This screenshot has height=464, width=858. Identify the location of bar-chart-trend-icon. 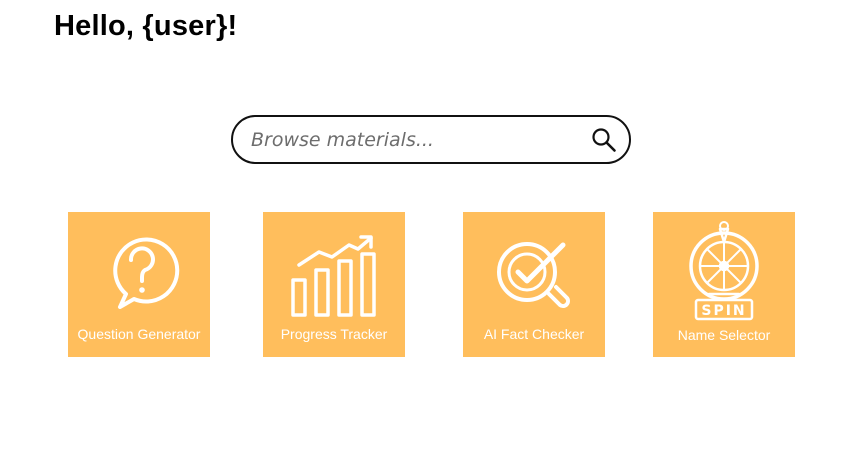
(333, 276).